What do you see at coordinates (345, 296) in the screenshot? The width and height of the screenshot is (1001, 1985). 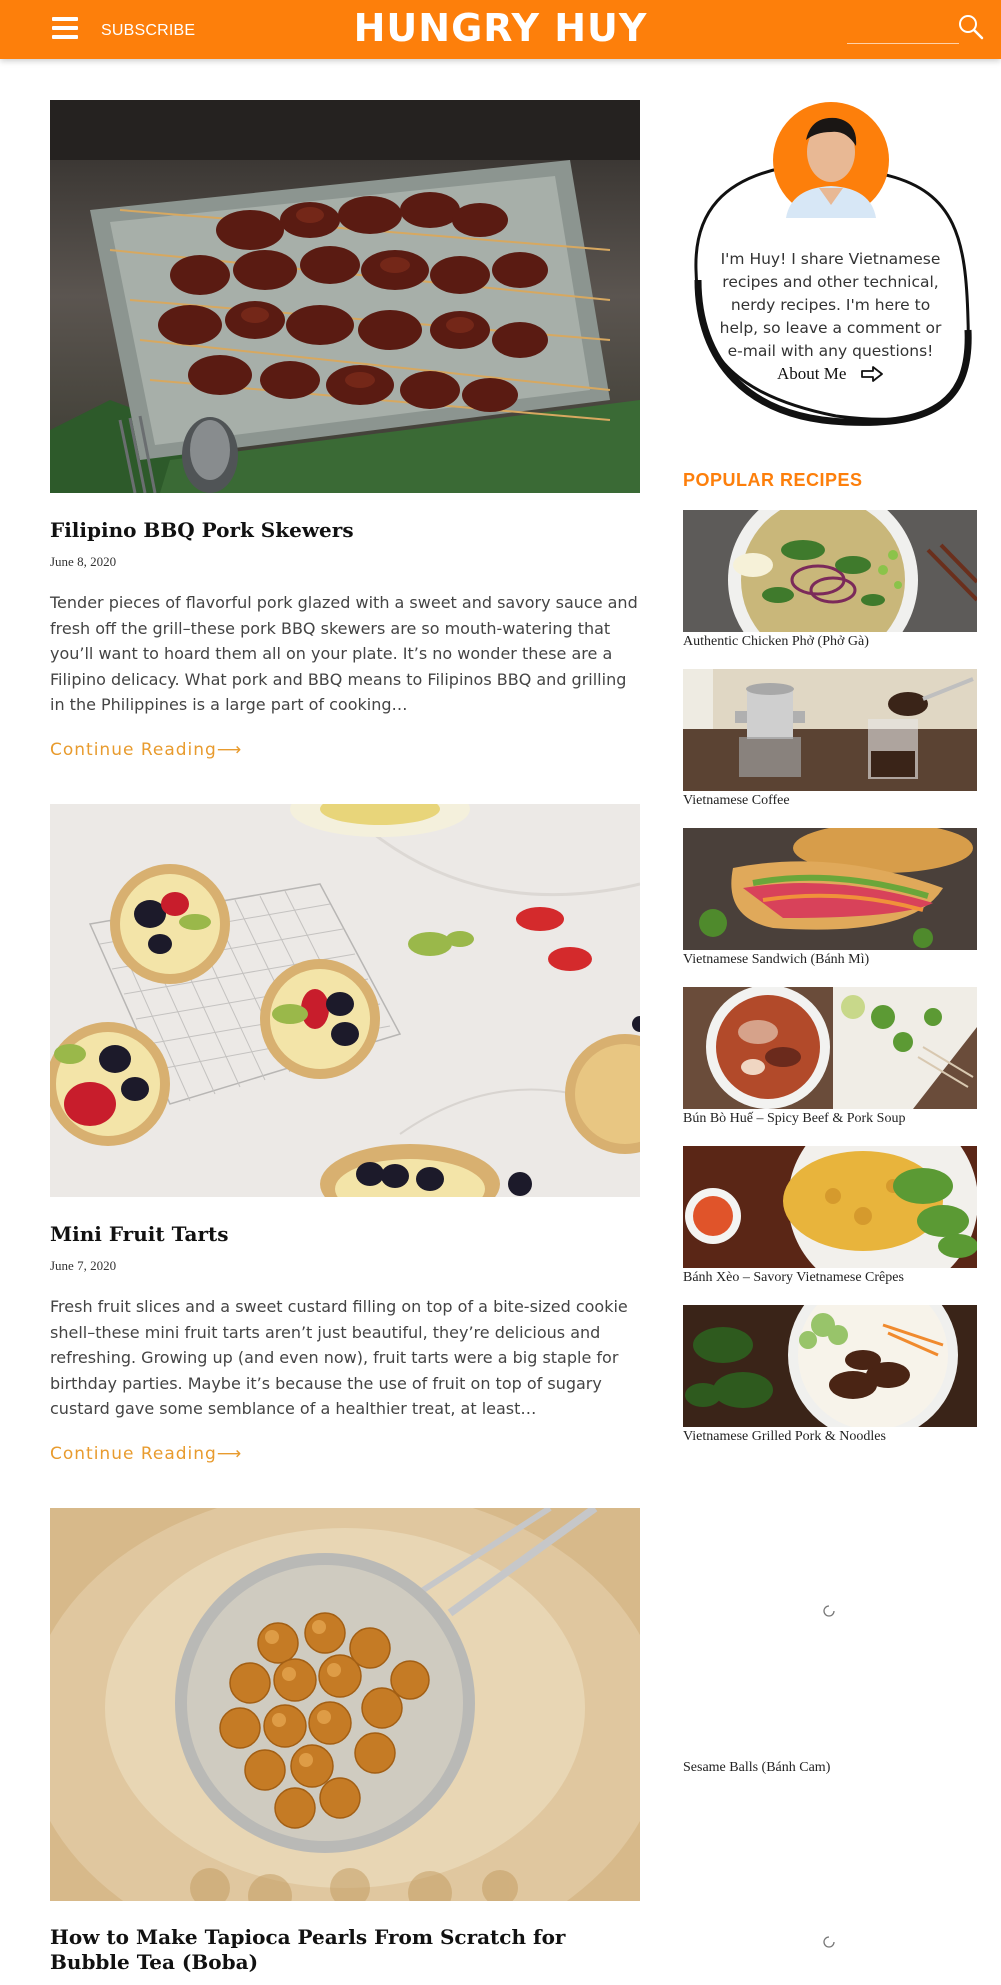 I see `post-image-bbq-skewers` at bounding box center [345, 296].